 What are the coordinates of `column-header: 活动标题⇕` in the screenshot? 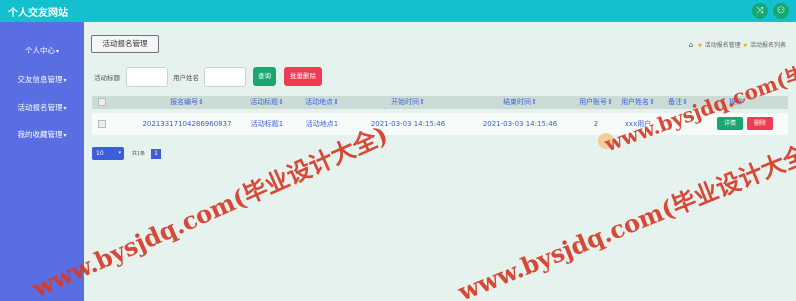 It's located at (267, 102).